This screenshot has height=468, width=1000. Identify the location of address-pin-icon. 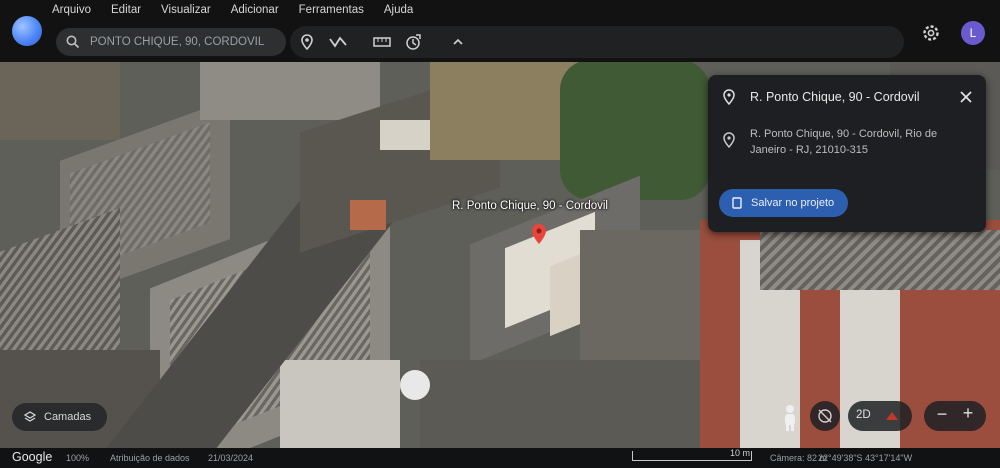
(729, 140).